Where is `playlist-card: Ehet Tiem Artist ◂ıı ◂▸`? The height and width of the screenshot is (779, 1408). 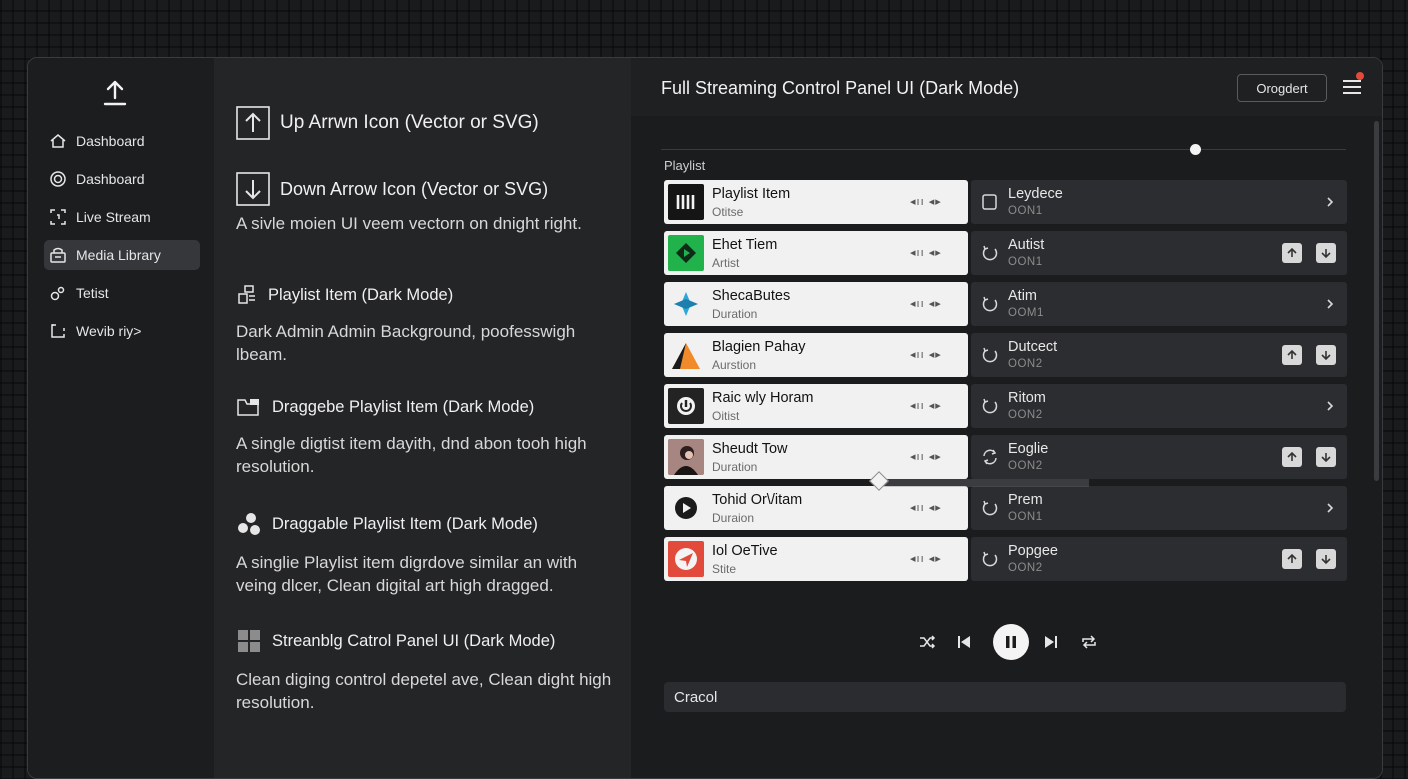
playlist-card: Ehet Tiem Artist ◂ıı ◂▸ is located at coordinates (816, 253).